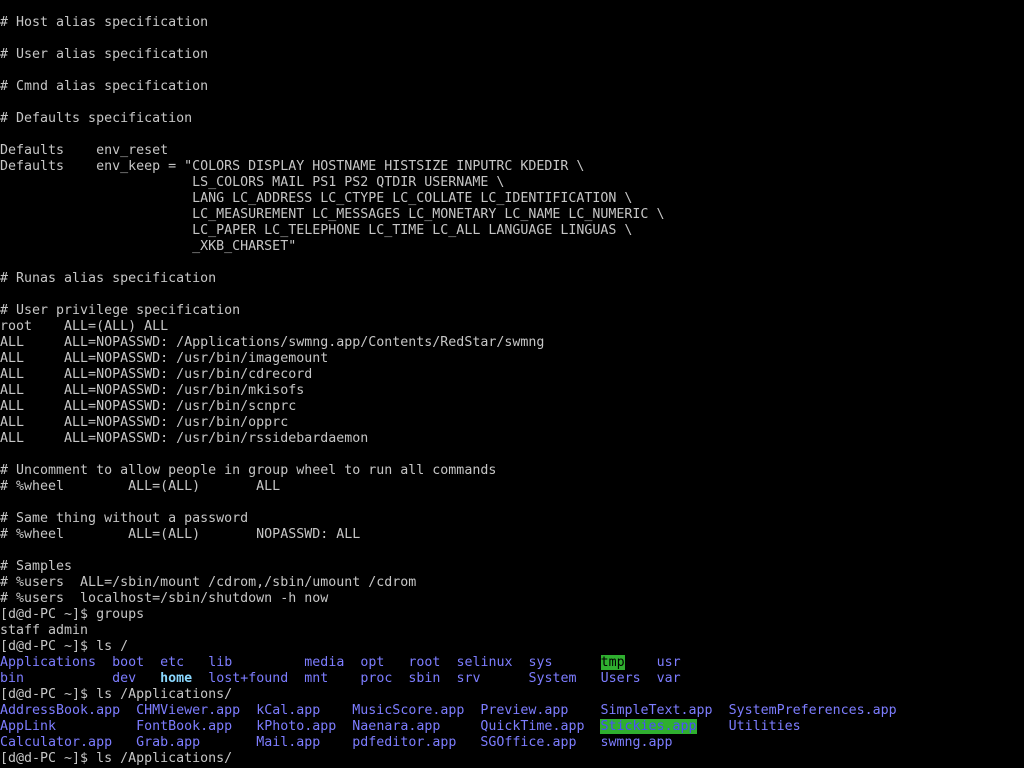 The width and height of the screenshot is (1024, 768). Describe the element at coordinates (812, 710) in the screenshot. I see `ls-entry: SystemPreferences.app` at that location.